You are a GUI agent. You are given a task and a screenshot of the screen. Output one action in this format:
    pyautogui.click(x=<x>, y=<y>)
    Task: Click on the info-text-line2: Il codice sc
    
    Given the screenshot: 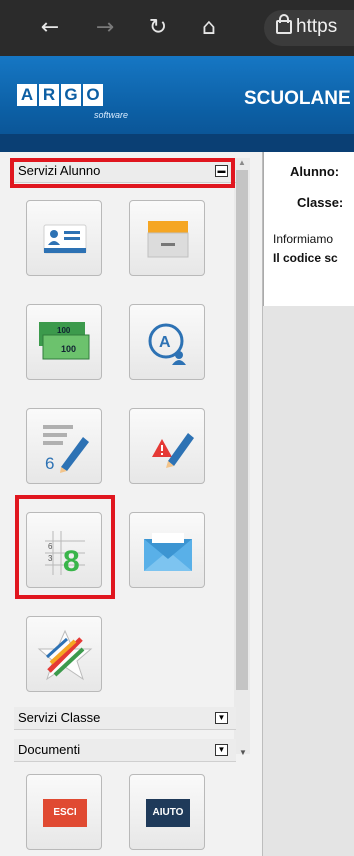 What is the action you would take?
    pyautogui.click(x=305, y=258)
    